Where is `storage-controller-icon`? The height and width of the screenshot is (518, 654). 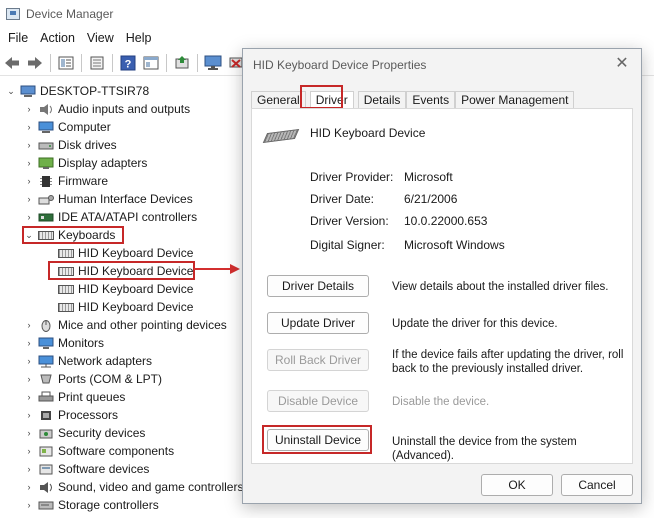
storage-controller-icon is located at coordinates (46, 505).